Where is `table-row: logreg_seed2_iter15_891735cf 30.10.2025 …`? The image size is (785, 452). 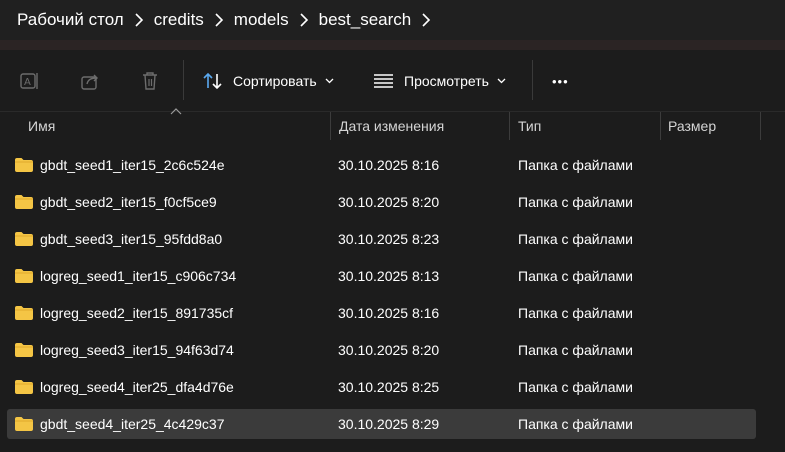
table-row: logreg_seed2_iter15_891735cf 30.10.2025 … is located at coordinates (381, 313).